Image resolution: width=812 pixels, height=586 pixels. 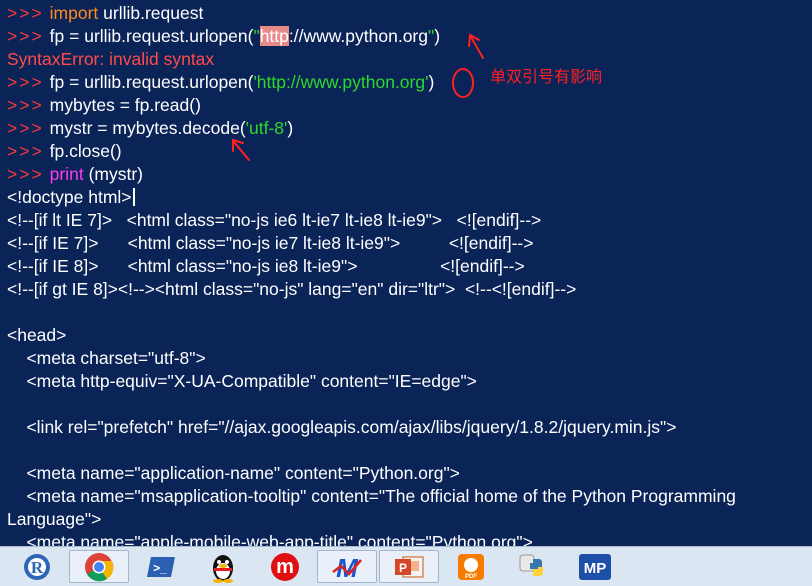 I want to click on m-logo-icon: M, so click(x=347, y=567).